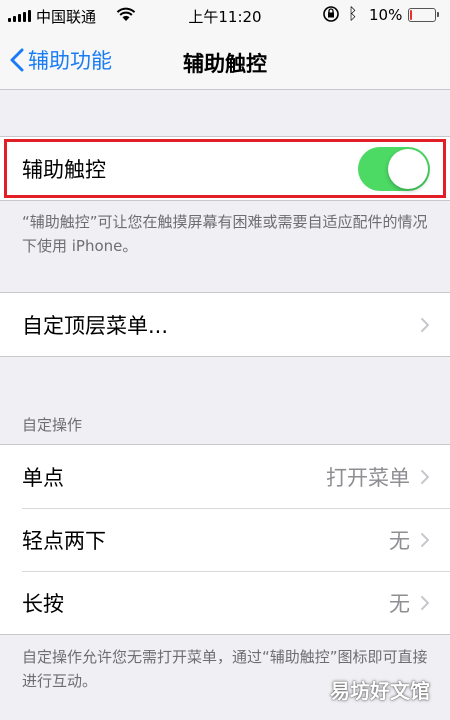 The height and width of the screenshot is (720, 450). What do you see at coordinates (423, 15) in the screenshot?
I see `battery-icon` at bounding box center [423, 15].